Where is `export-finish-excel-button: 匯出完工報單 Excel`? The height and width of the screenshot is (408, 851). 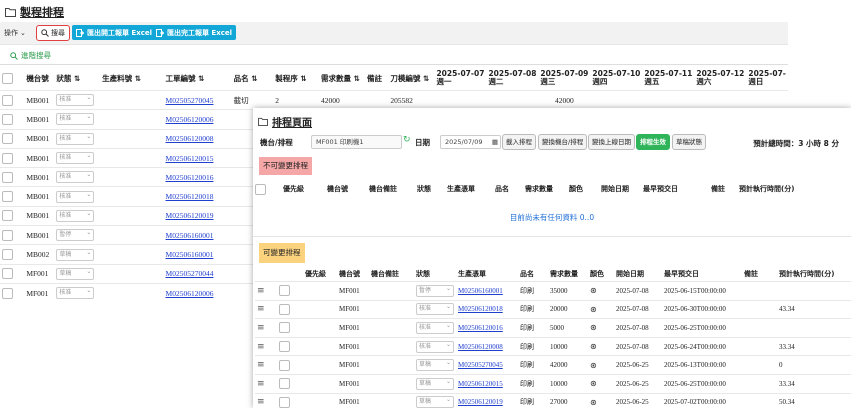
export-finish-excel-button: 匯出完工報單 Excel is located at coordinates (194, 32).